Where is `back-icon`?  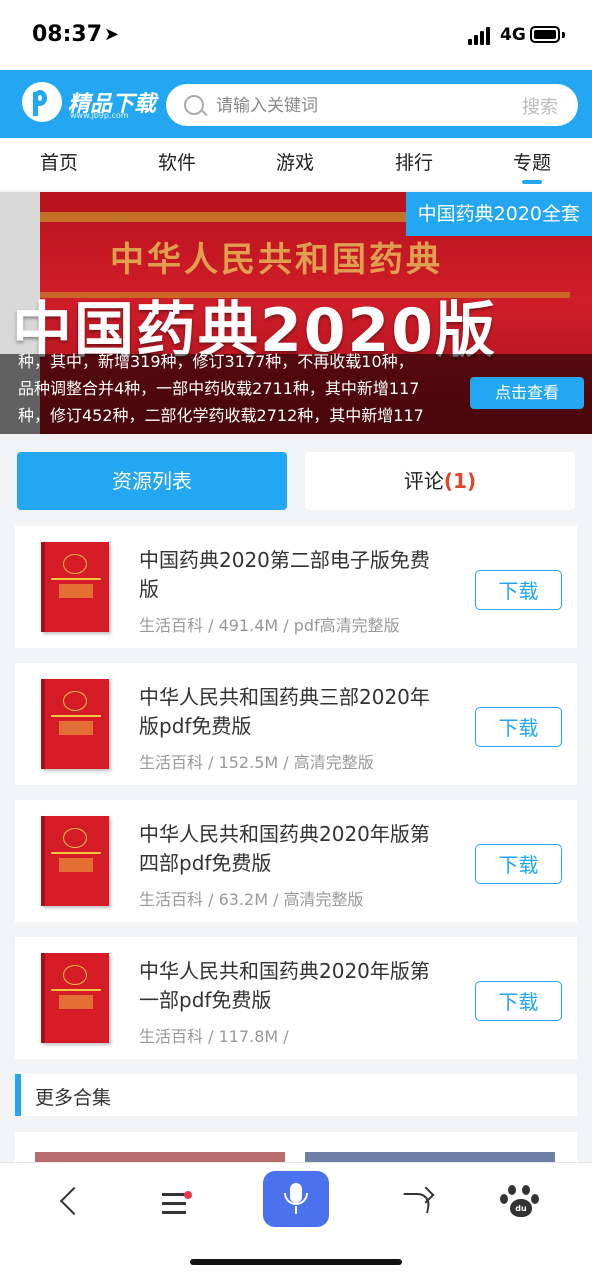 back-icon is located at coordinates (70, 1203).